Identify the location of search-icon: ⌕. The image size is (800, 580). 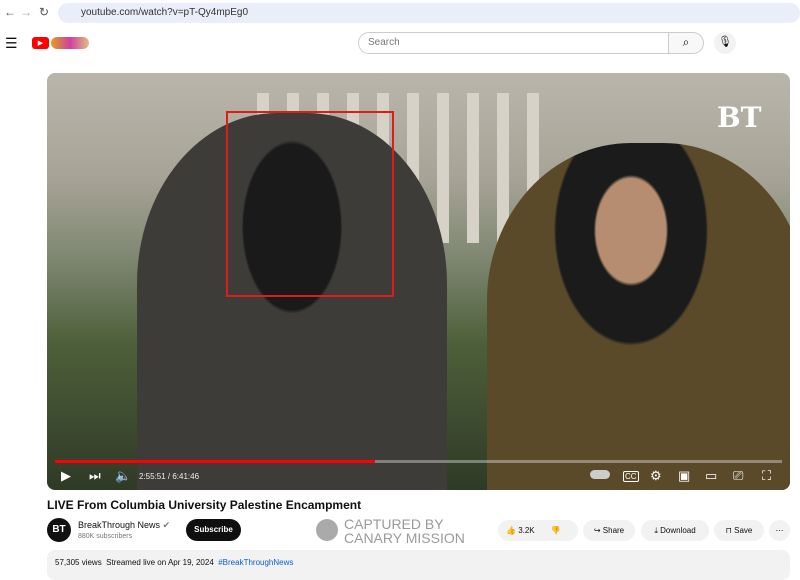
(686, 42).